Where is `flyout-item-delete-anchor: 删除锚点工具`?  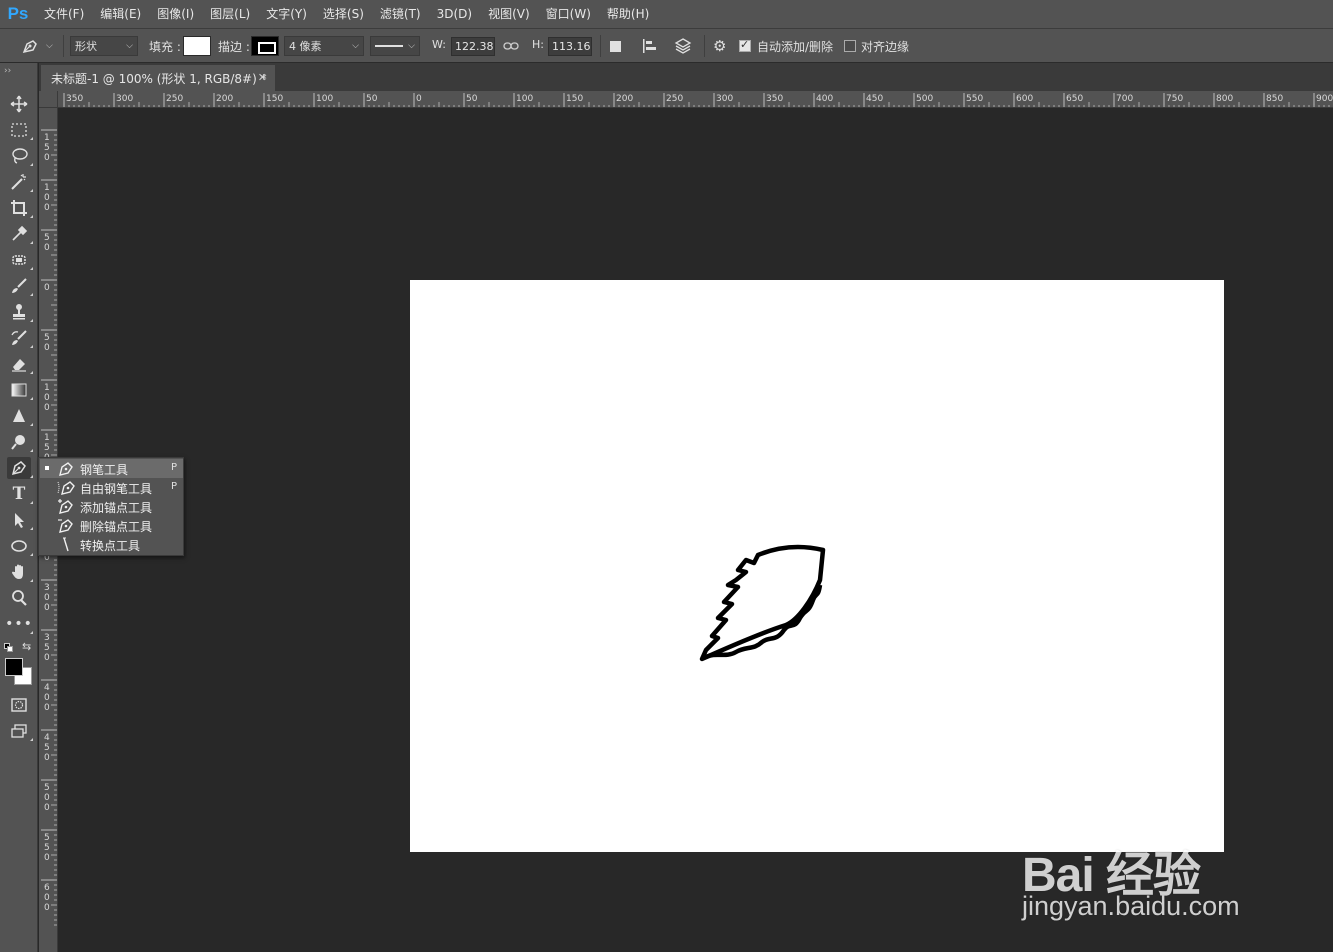
flyout-item-delete-anchor: 删除锚点工具 is located at coordinates (111, 525).